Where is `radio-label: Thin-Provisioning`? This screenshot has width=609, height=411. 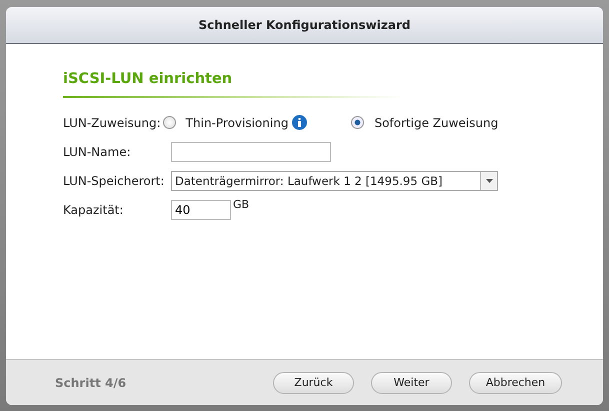
radio-label: Thin-Provisioning is located at coordinates (237, 123).